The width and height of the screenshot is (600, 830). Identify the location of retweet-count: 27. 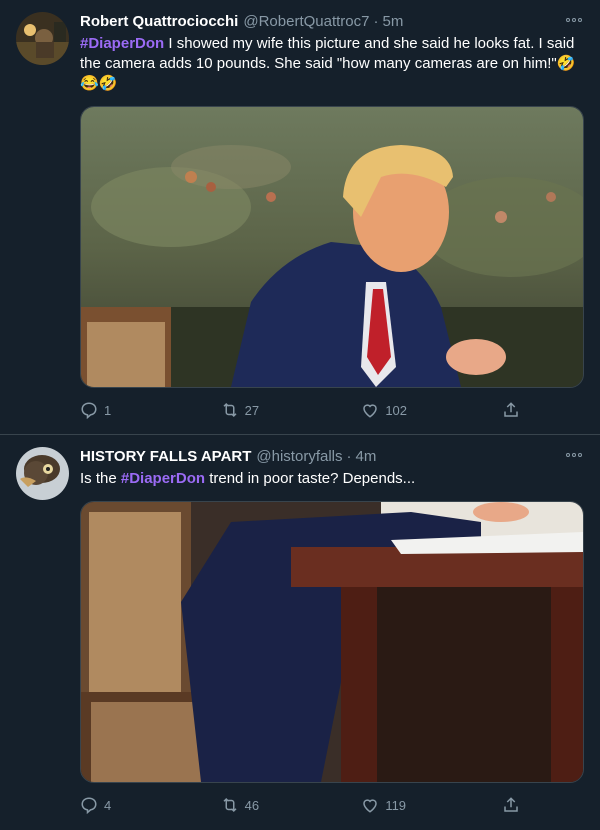
(252, 410).